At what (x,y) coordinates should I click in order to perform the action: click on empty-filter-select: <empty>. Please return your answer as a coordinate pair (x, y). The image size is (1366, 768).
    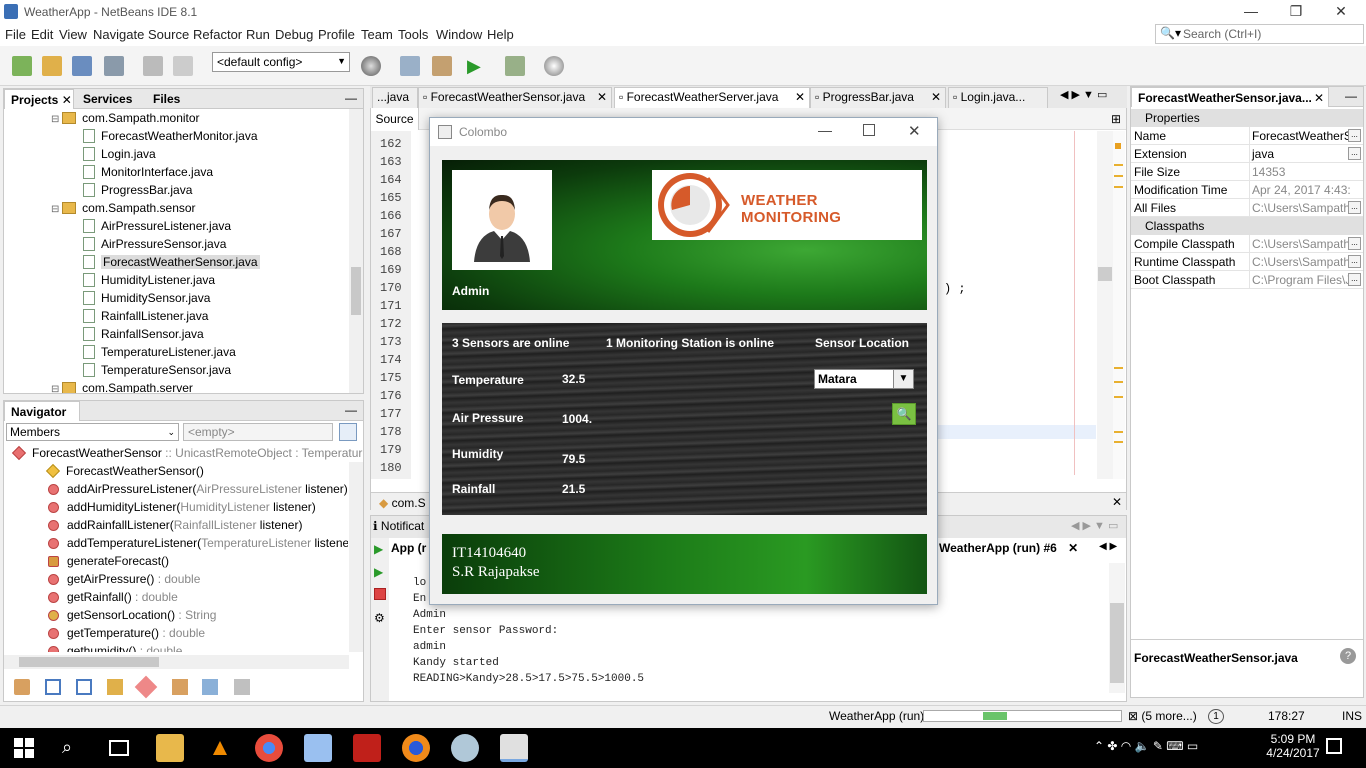
    Looking at the image, I should click on (258, 432).